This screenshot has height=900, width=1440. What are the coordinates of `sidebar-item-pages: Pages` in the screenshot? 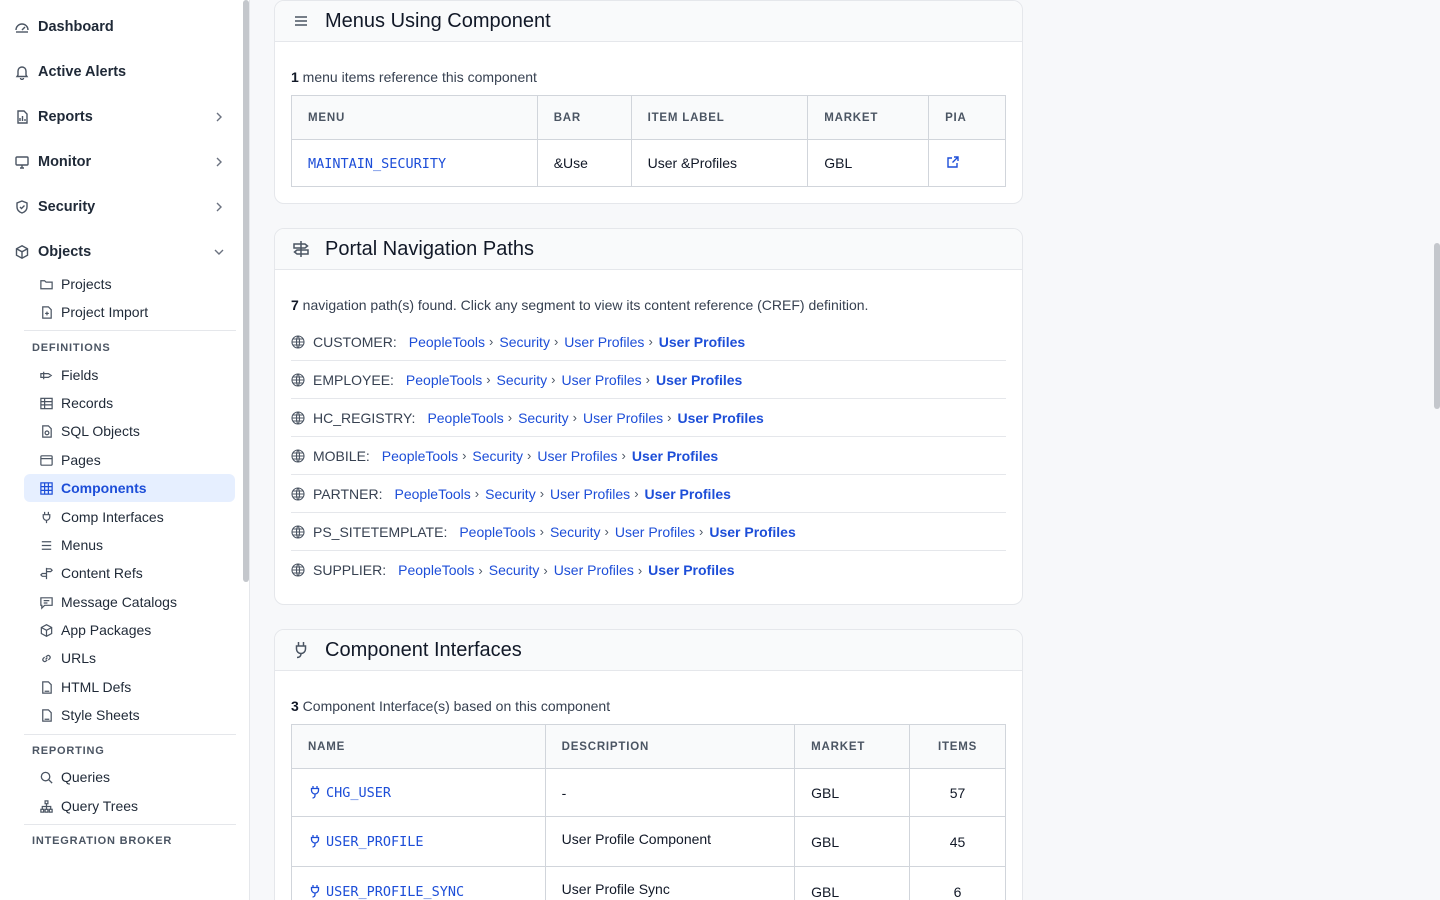 It's located at (129, 460).